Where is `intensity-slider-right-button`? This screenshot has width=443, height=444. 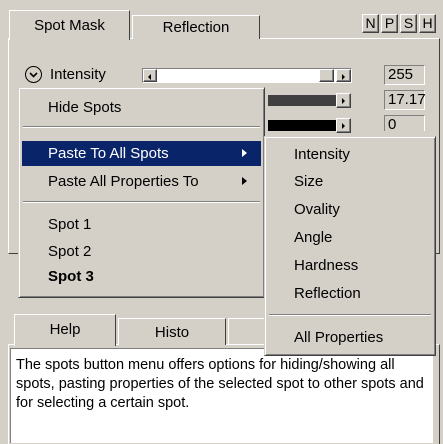
intensity-slider-right-button is located at coordinates (343, 75).